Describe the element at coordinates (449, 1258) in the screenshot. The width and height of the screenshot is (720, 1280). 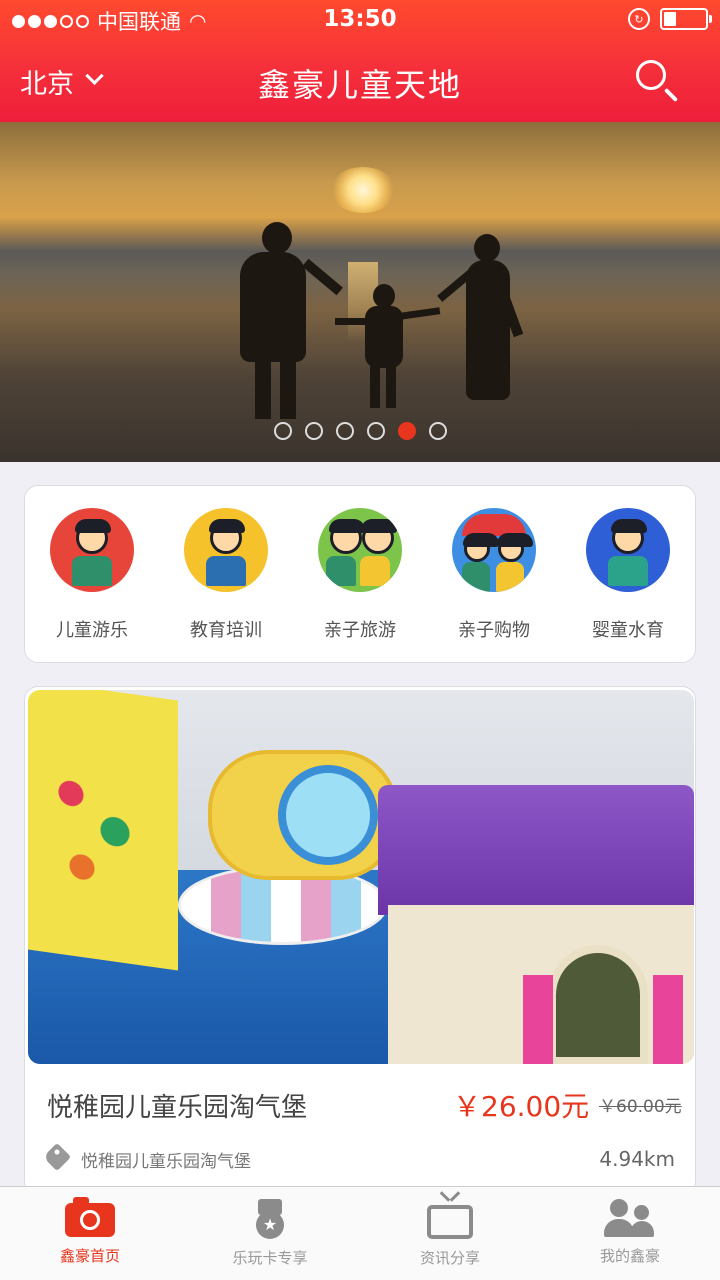
I see `tab-label: 资讯分享` at that location.